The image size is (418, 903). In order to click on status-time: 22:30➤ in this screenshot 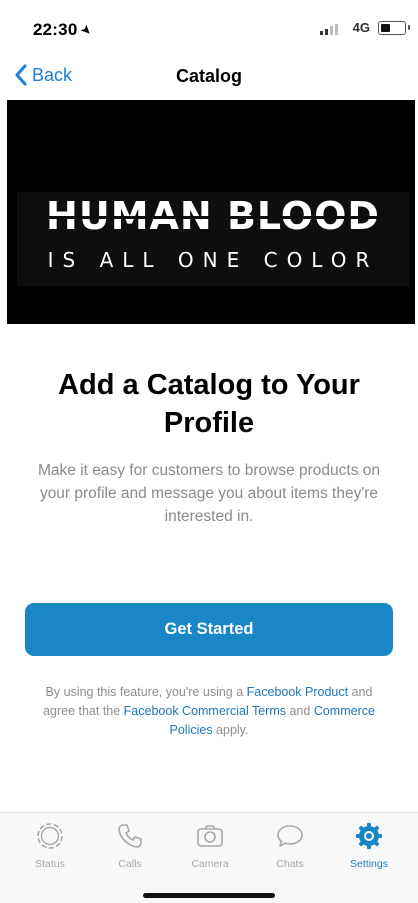, I will do `click(64, 30)`.